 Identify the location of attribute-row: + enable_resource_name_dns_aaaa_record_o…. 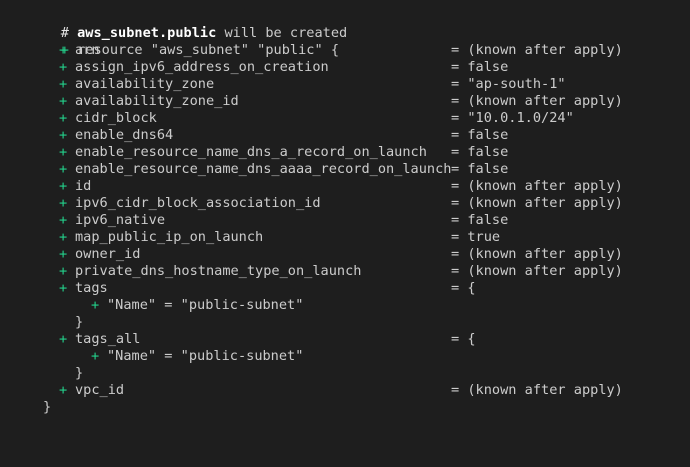
(254, 169).